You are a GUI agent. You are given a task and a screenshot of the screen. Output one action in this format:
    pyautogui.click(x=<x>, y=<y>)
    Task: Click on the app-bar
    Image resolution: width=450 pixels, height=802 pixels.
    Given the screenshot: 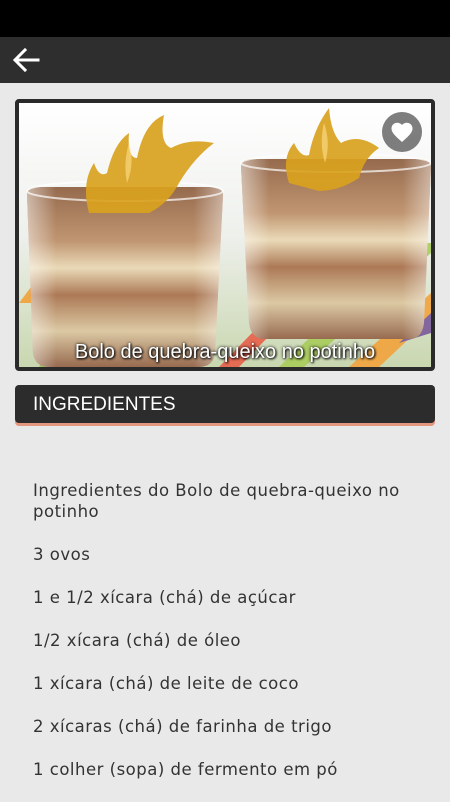 What is the action you would take?
    pyautogui.click(x=225, y=60)
    